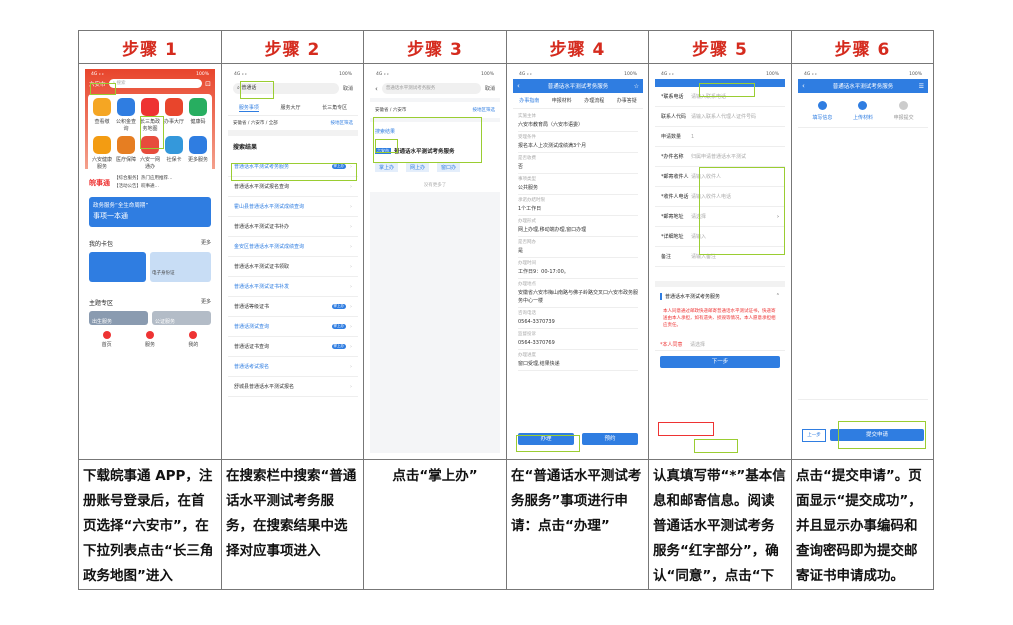  I want to click on online-handle-button: 网上办, so click(418, 167).